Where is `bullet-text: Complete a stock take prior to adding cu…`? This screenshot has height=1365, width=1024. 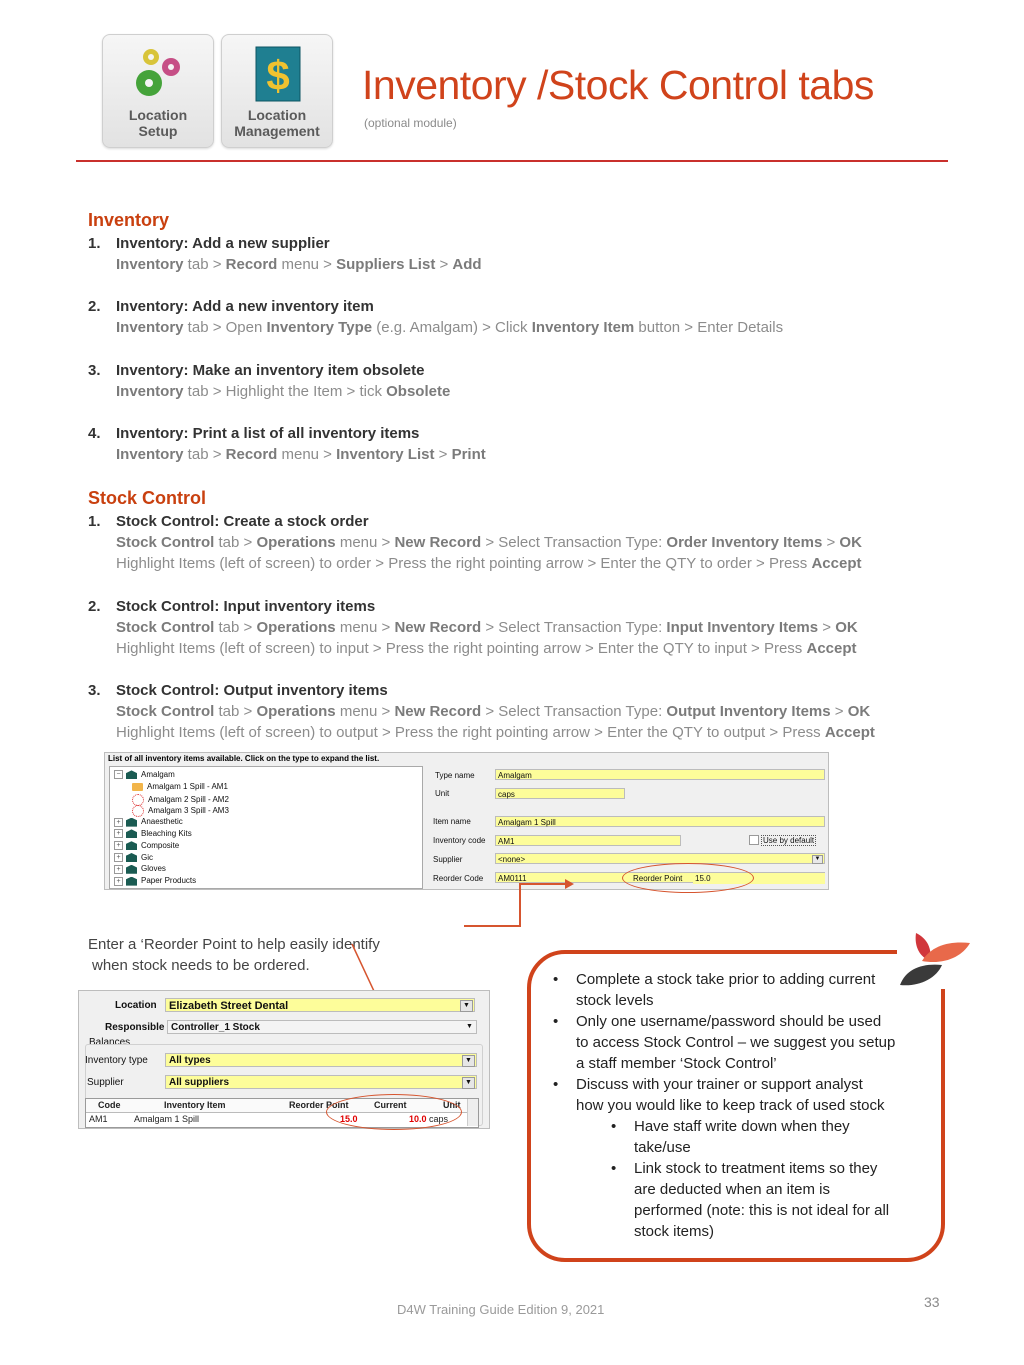 bullet-text: Complete a stock take prior to adding cu… is located at coordinates (726, 979).